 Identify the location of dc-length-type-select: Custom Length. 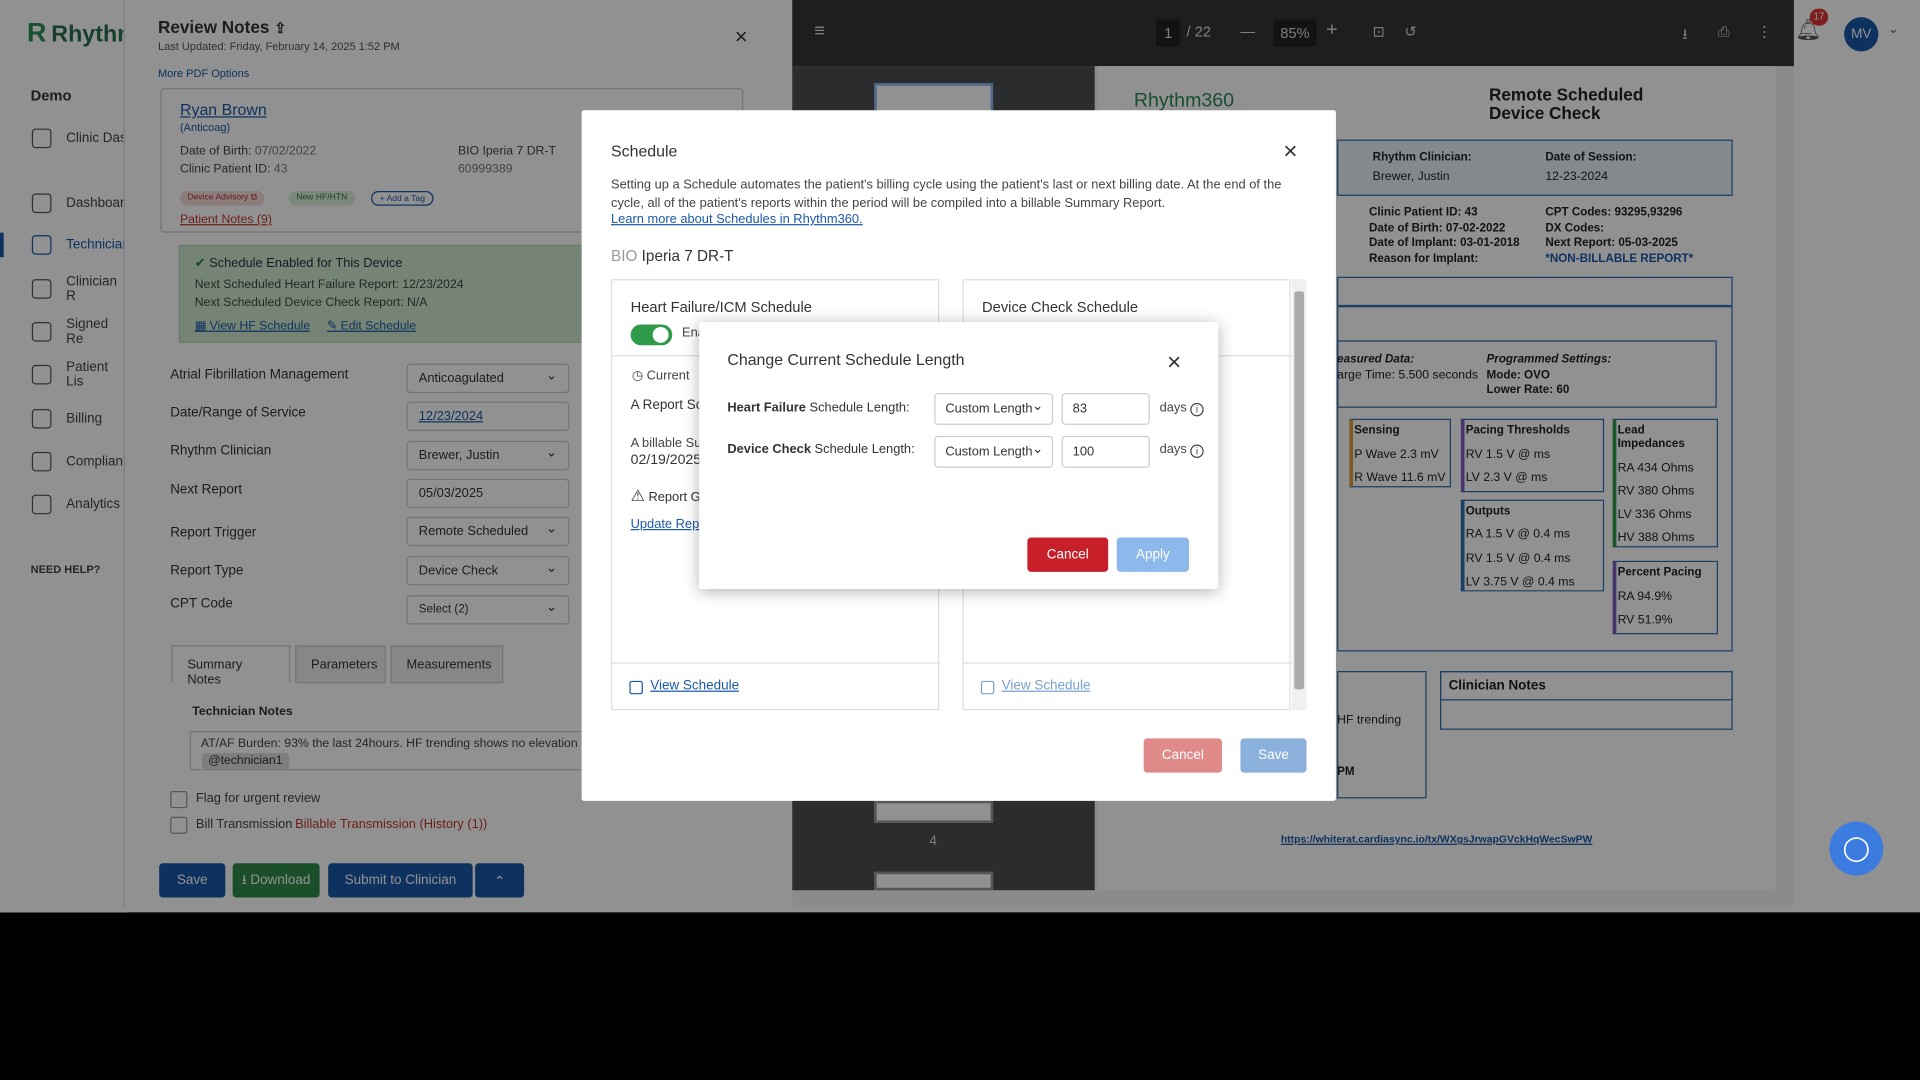
(994, 451).